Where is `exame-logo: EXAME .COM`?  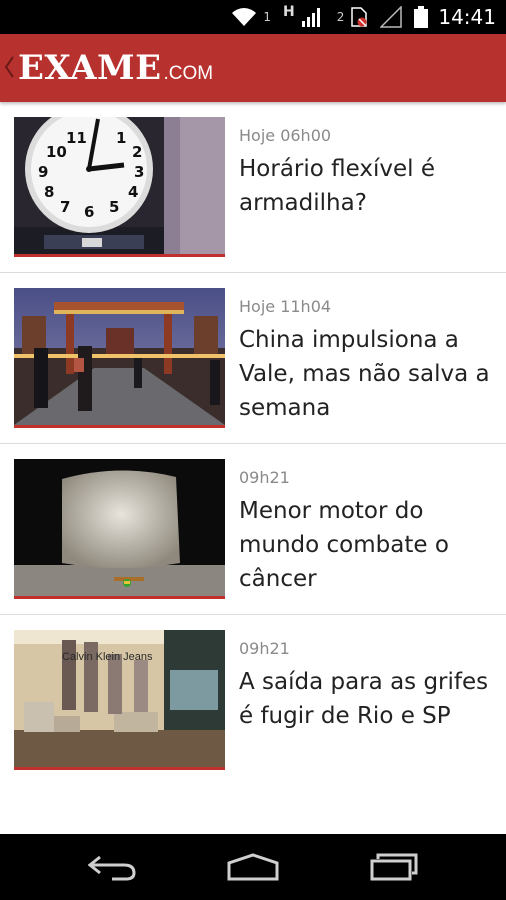
exame-logo: EXAME .COM is located at coordinates (115, 68).